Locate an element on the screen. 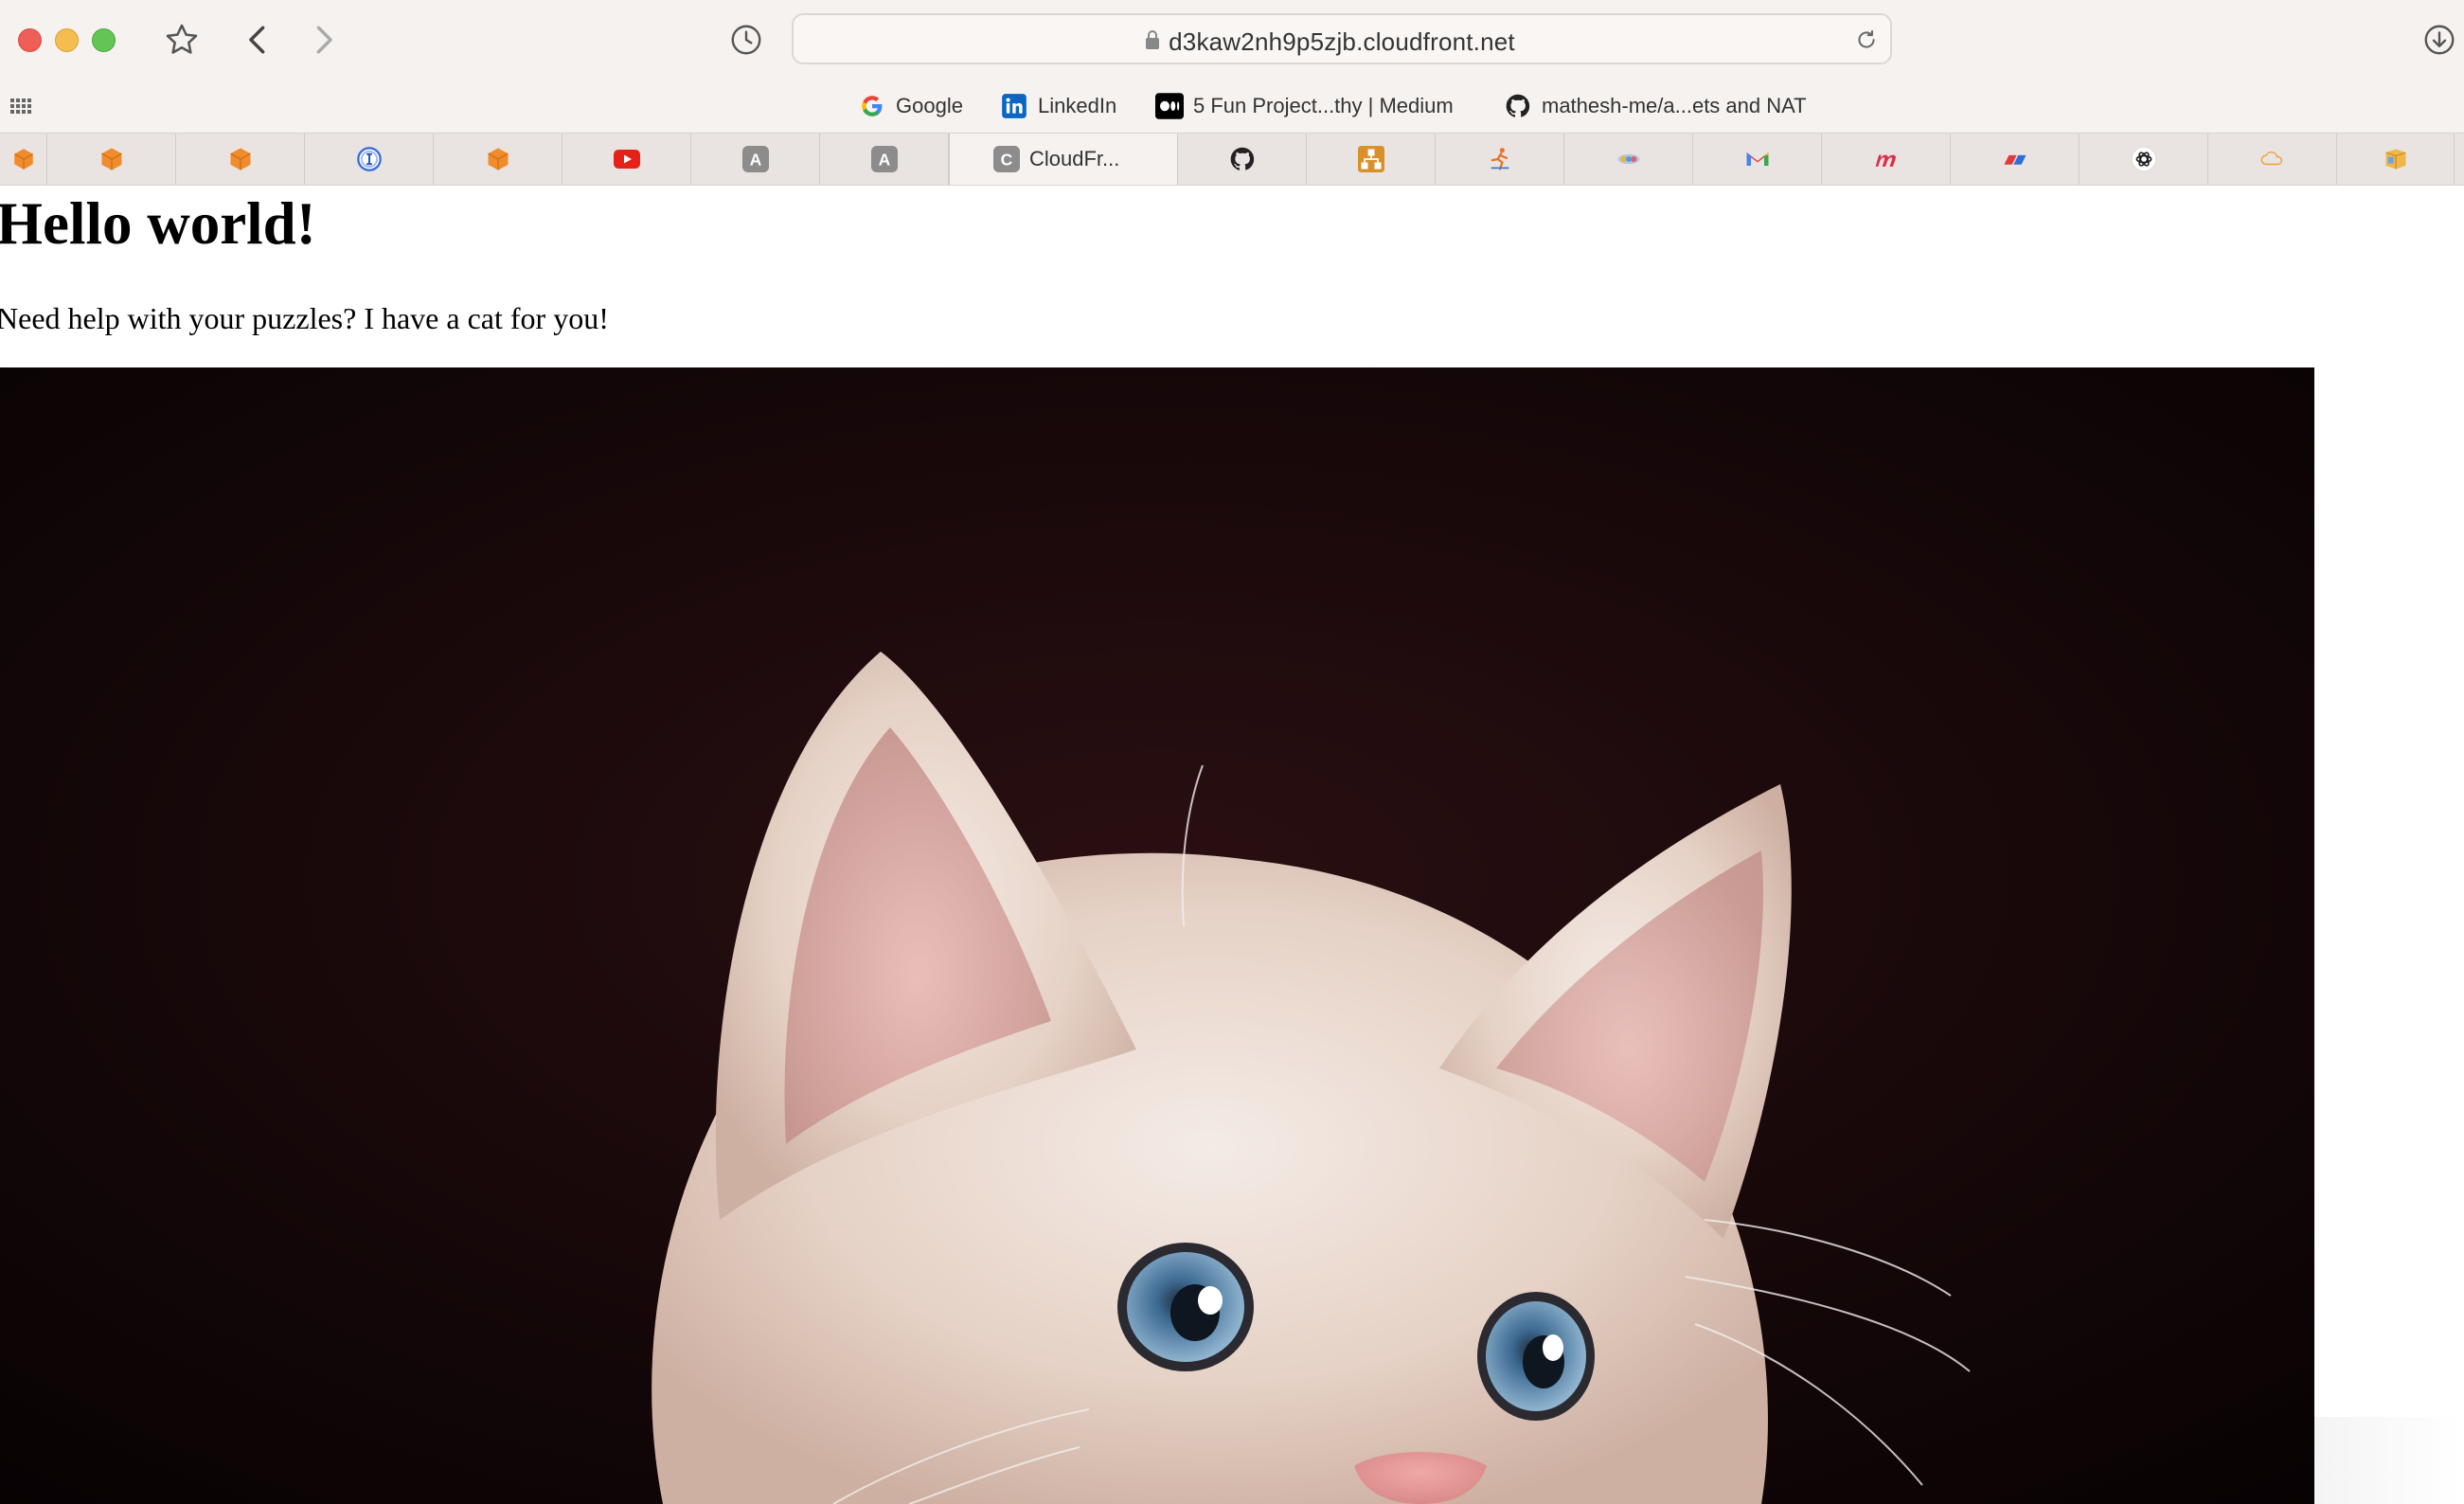 This screenshot has height=1504, width=2464. m-logo-icon is located at coordinates (1886, 159).